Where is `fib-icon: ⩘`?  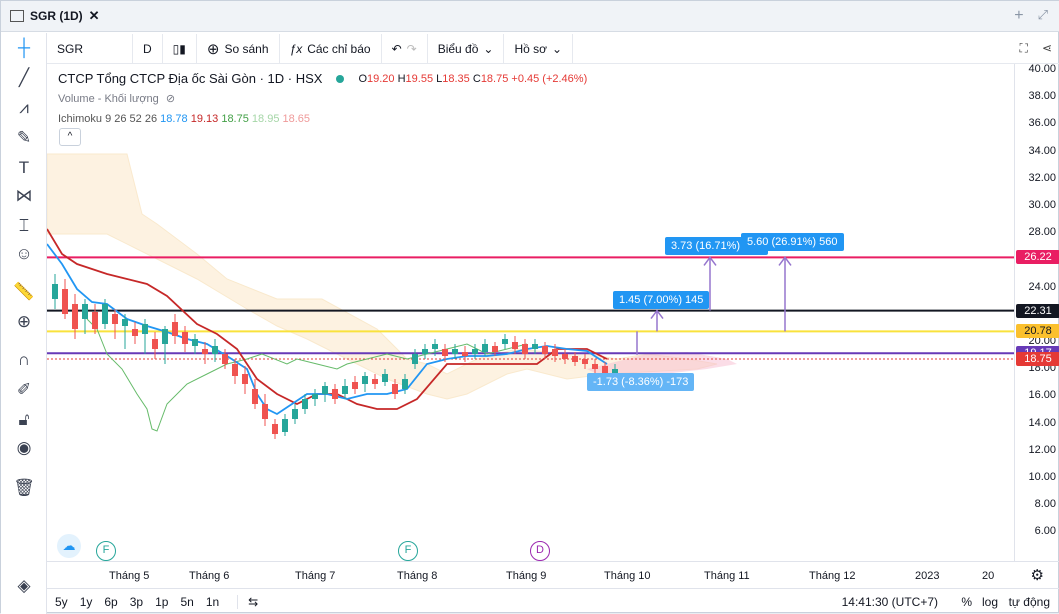
fib-icon: ⩘ is located at coordinates (24, 108).